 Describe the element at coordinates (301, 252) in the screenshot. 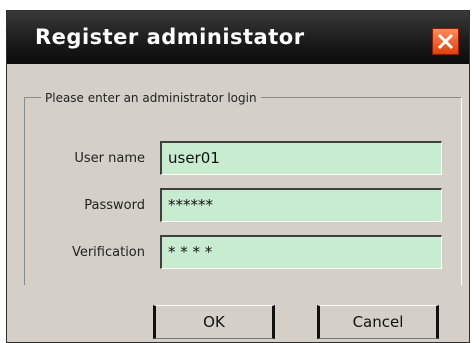

I see `verification-field: * * * *` at that location.